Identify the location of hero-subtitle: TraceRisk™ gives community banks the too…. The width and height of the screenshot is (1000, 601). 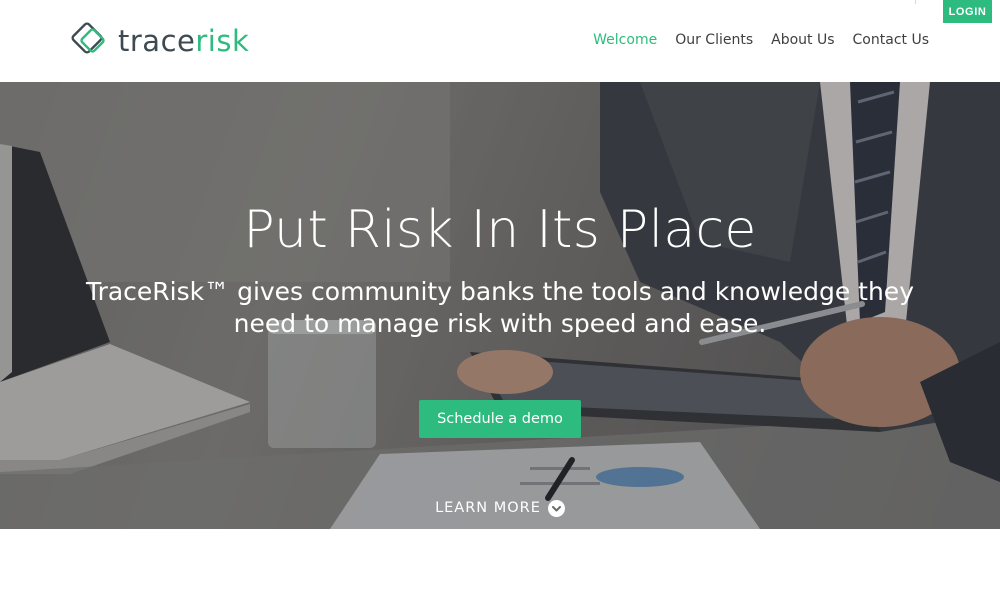
(499, 307).